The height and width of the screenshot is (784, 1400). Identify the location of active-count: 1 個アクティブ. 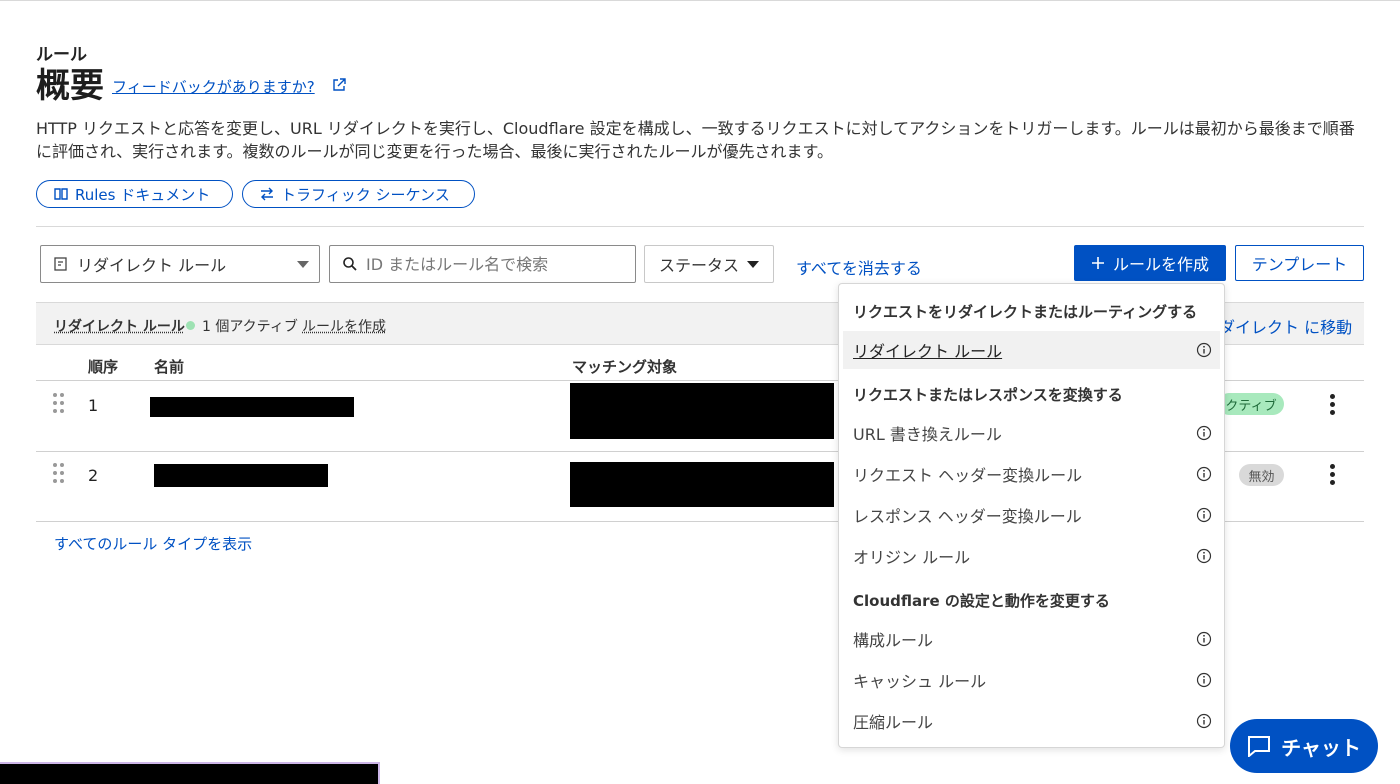
(250, 327).